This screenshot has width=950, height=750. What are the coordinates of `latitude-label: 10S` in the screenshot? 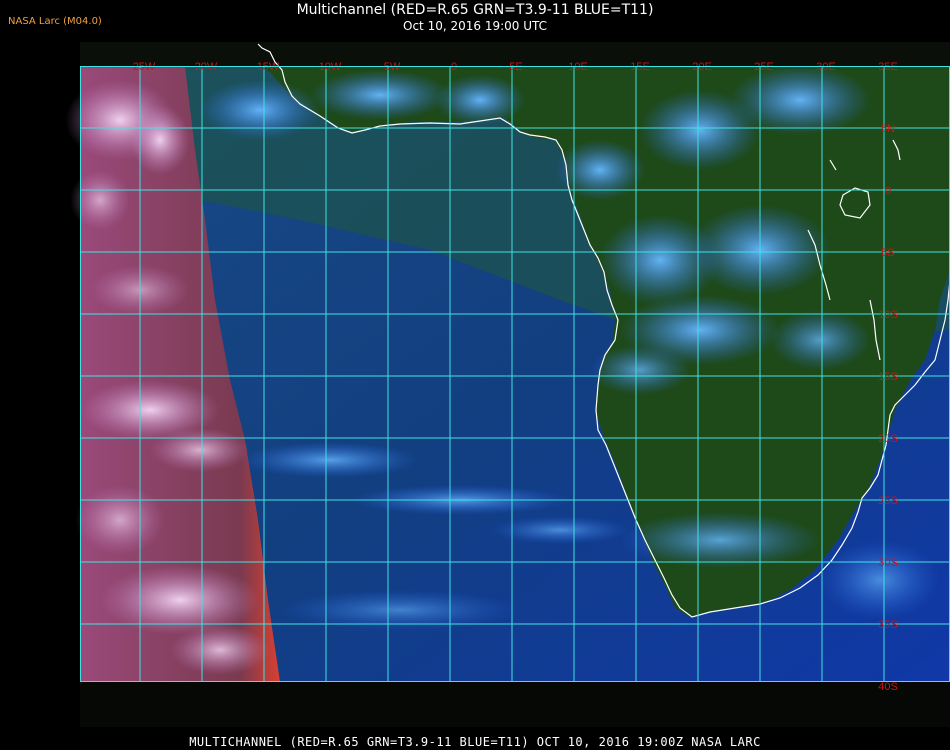 It's located at (888, 315).